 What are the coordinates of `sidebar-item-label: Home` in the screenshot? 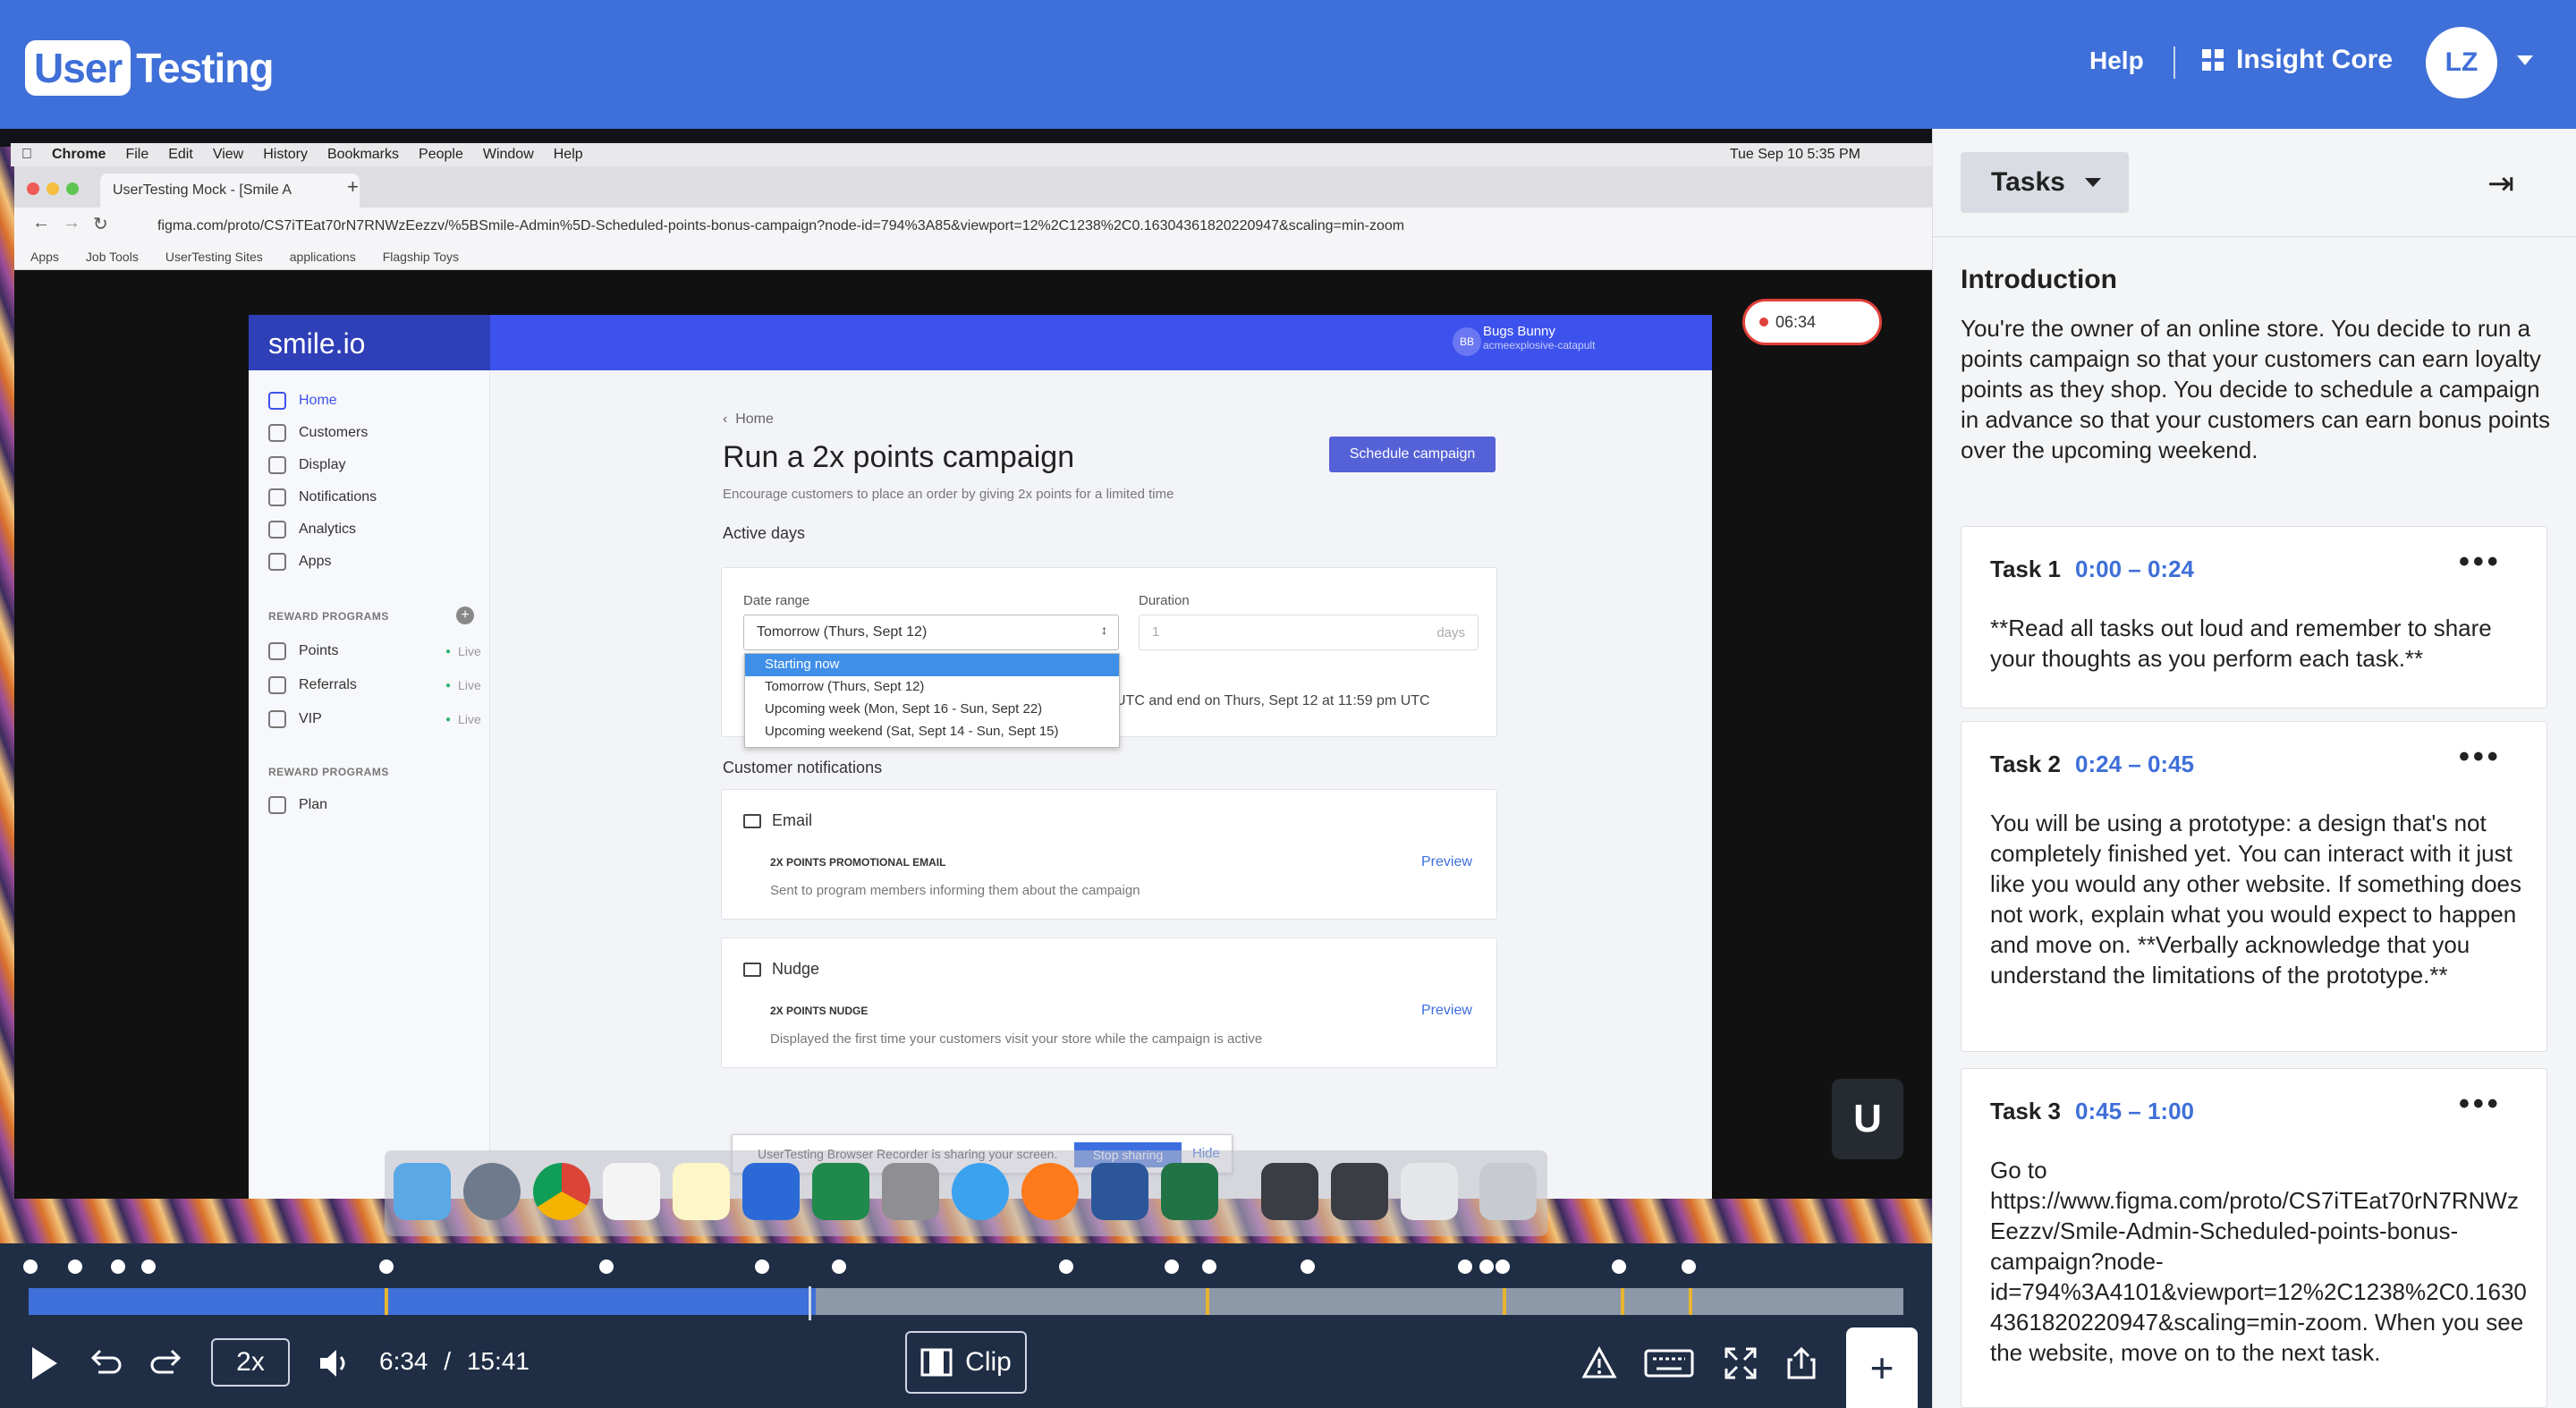 It's located at (318, 401).